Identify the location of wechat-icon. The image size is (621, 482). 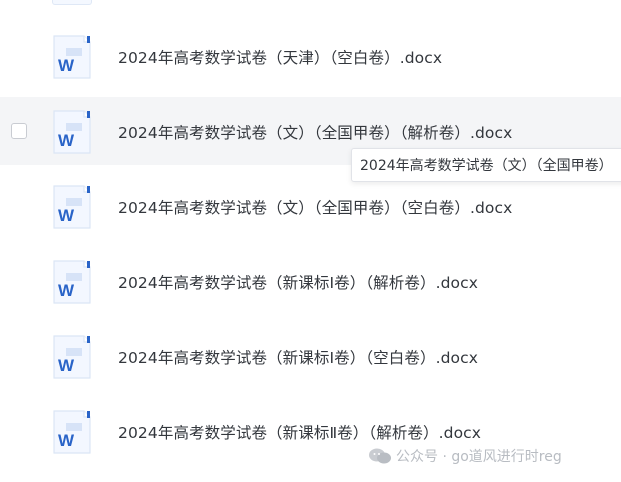
(380, 456).